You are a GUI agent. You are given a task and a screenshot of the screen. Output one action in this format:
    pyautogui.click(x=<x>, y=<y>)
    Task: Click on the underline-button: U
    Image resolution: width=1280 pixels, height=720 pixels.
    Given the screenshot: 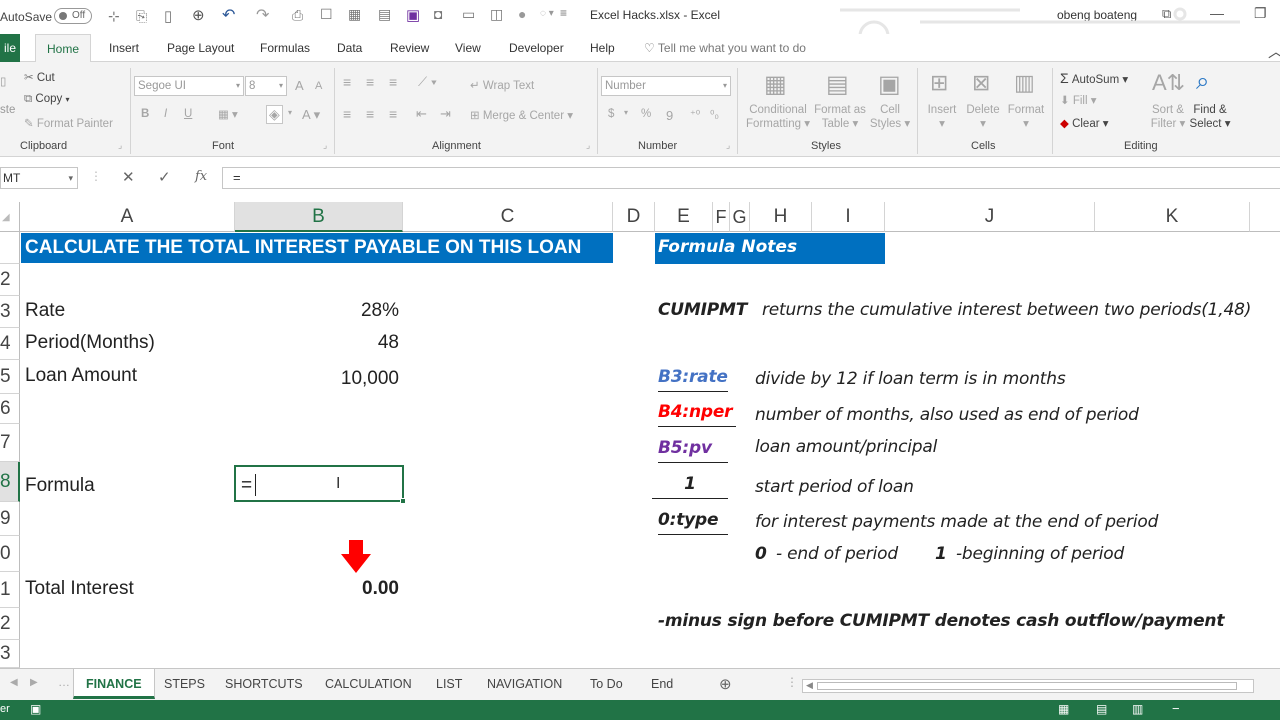 What is the action you would take?
    pyautogui.click(x=188, y=114)
    